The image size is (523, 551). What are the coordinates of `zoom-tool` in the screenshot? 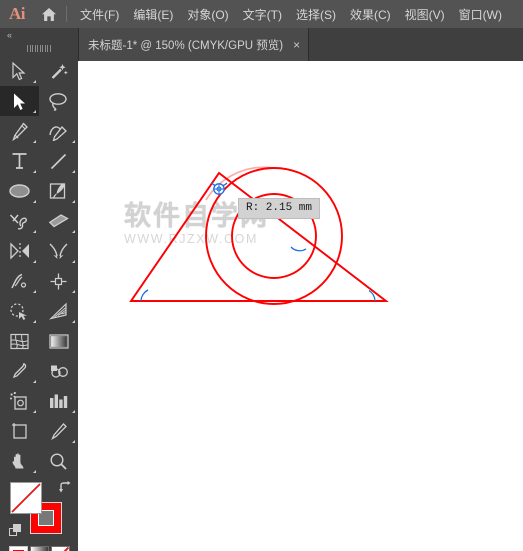 It's located at (58, 461).